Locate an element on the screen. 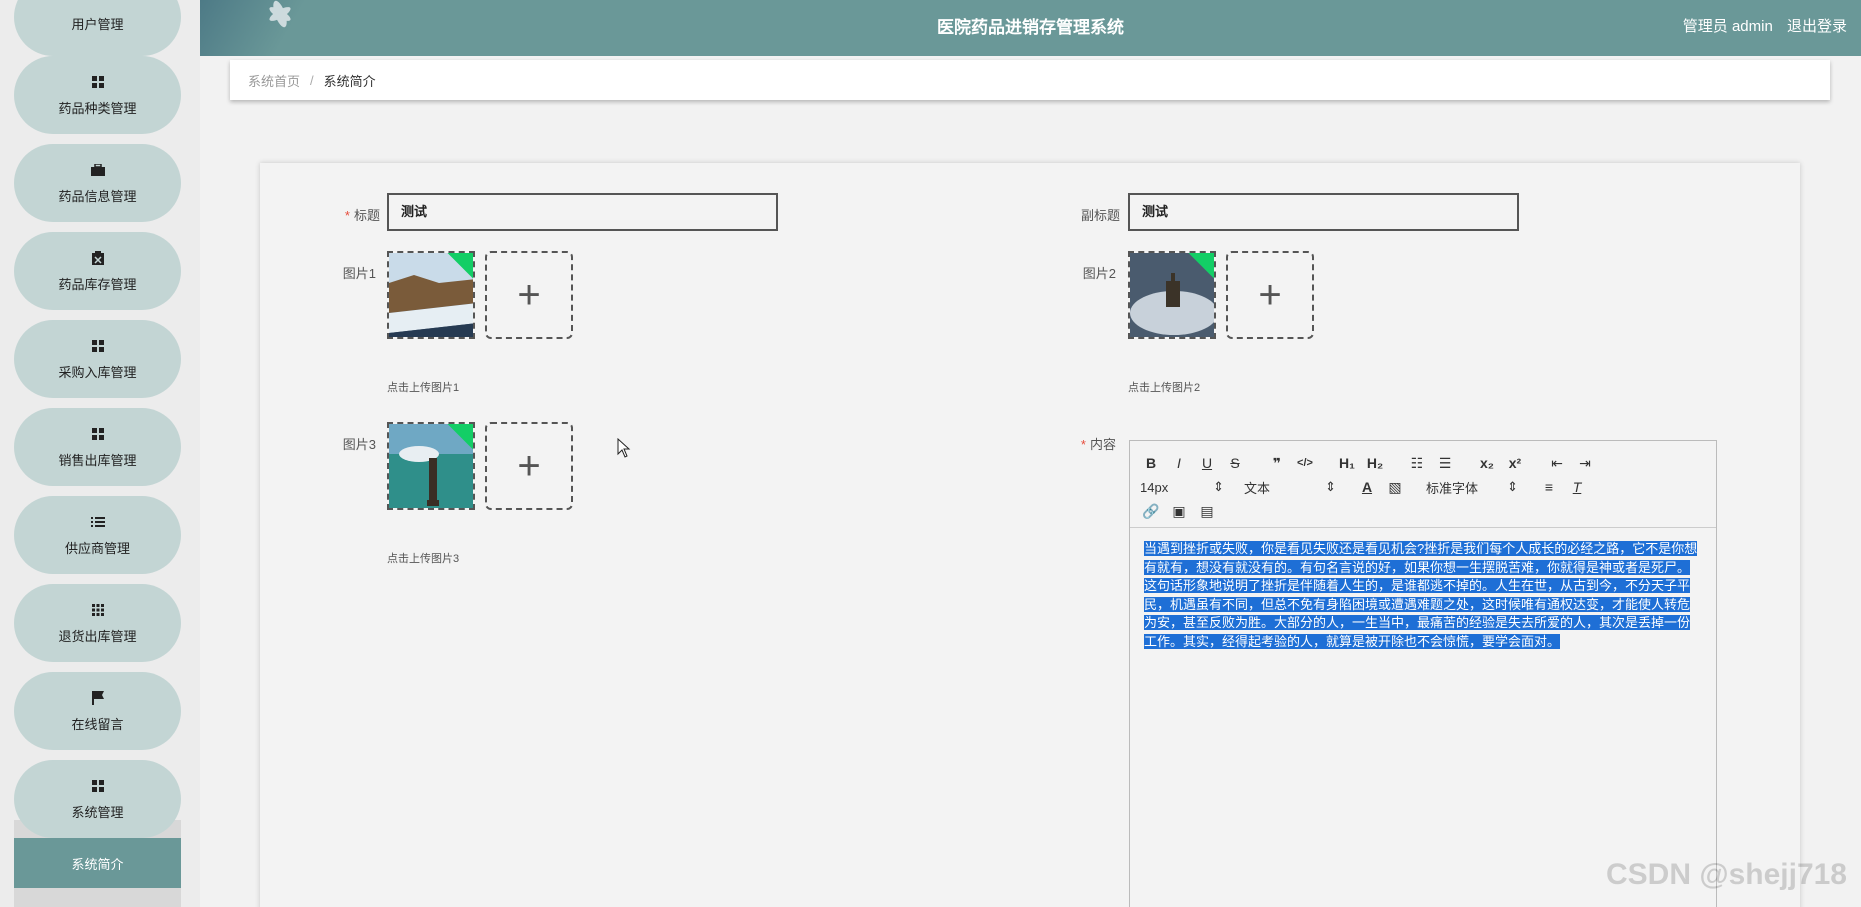 This screenshot has width=1861, height=907. font-family-value: 标准字体 is located at coordinates (1452, 488).